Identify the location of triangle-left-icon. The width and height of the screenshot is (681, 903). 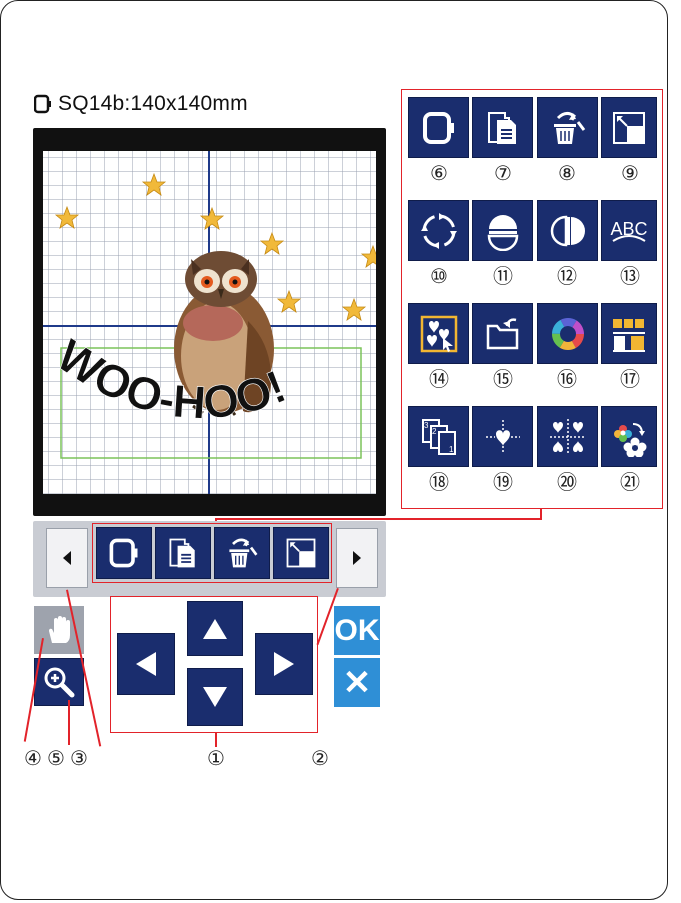
(67, 558).